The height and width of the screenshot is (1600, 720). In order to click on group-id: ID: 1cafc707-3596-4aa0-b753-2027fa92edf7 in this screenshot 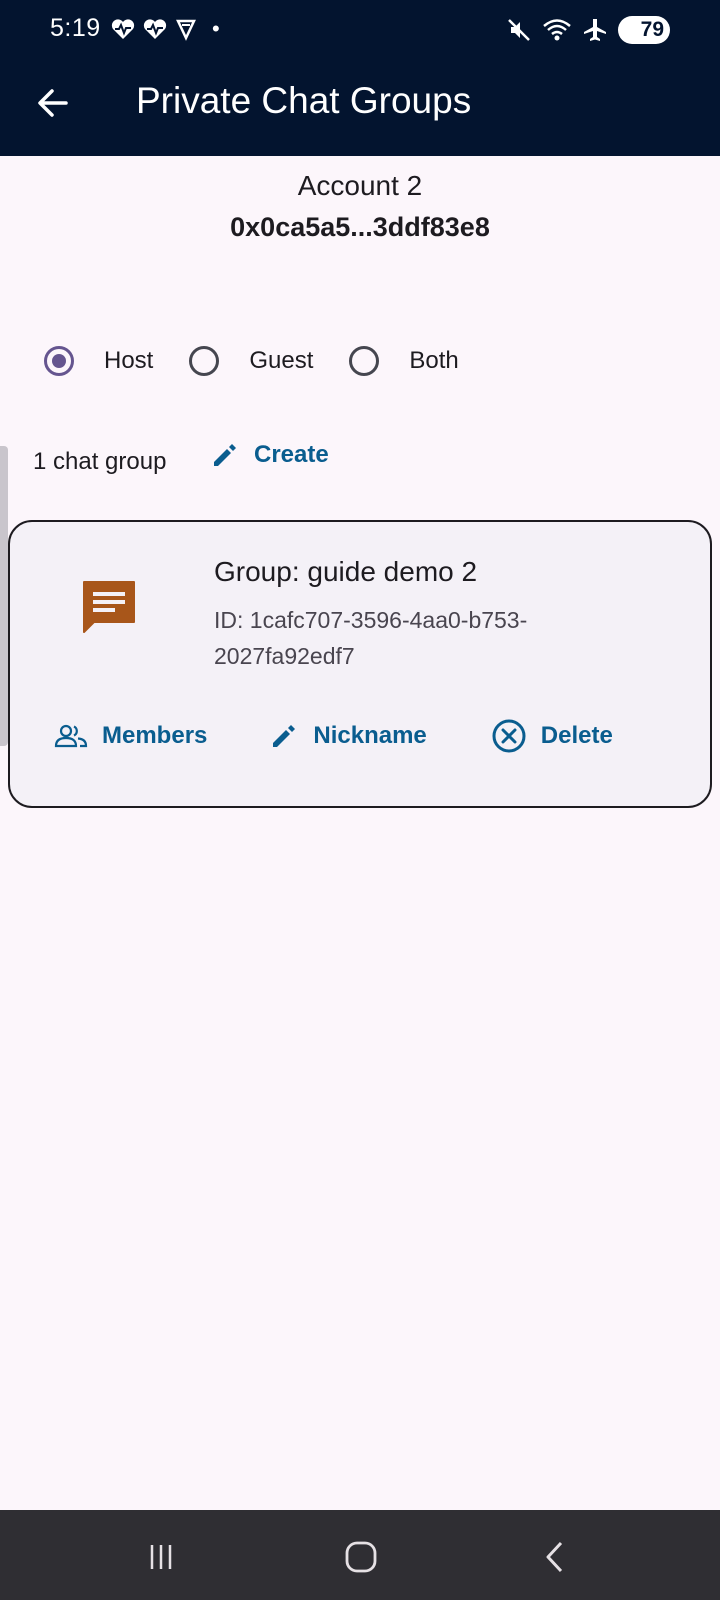, I will do `click(371, 638)`.